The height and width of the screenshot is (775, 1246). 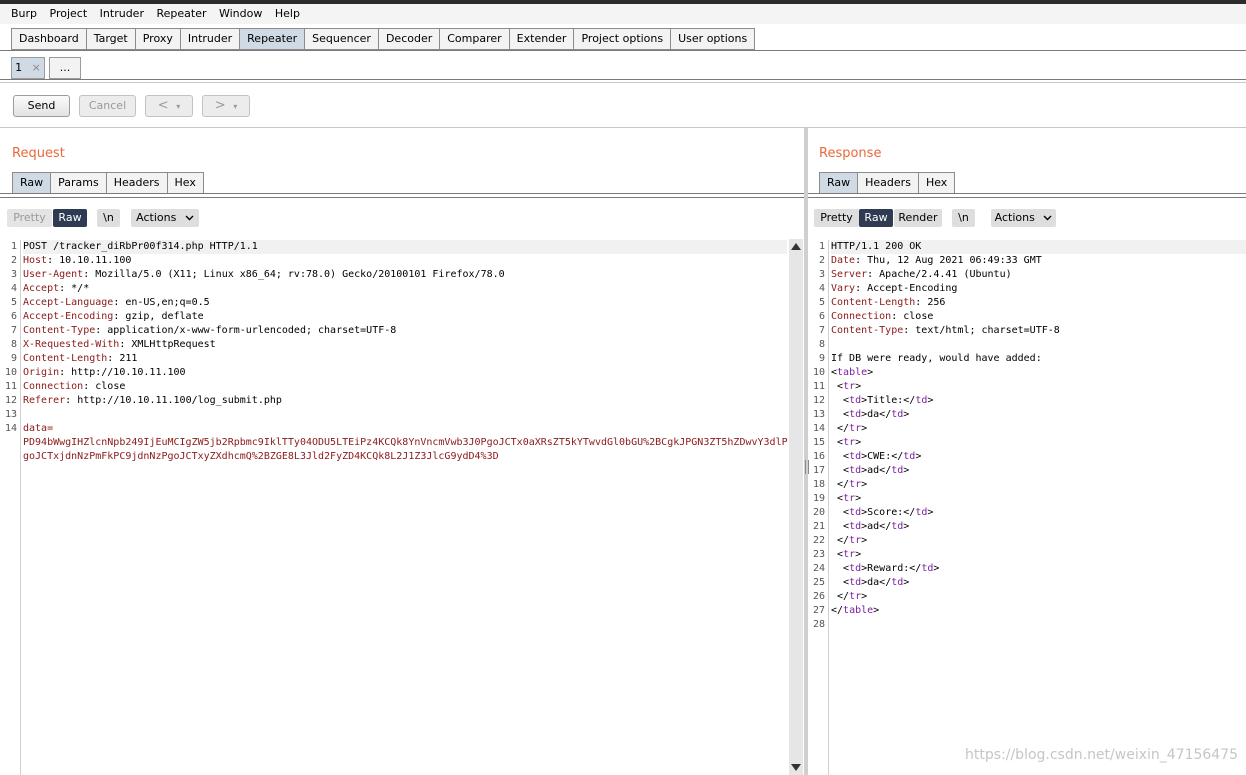 I want to click on menu-intruder: Intruder, so click(x=122, y=14).